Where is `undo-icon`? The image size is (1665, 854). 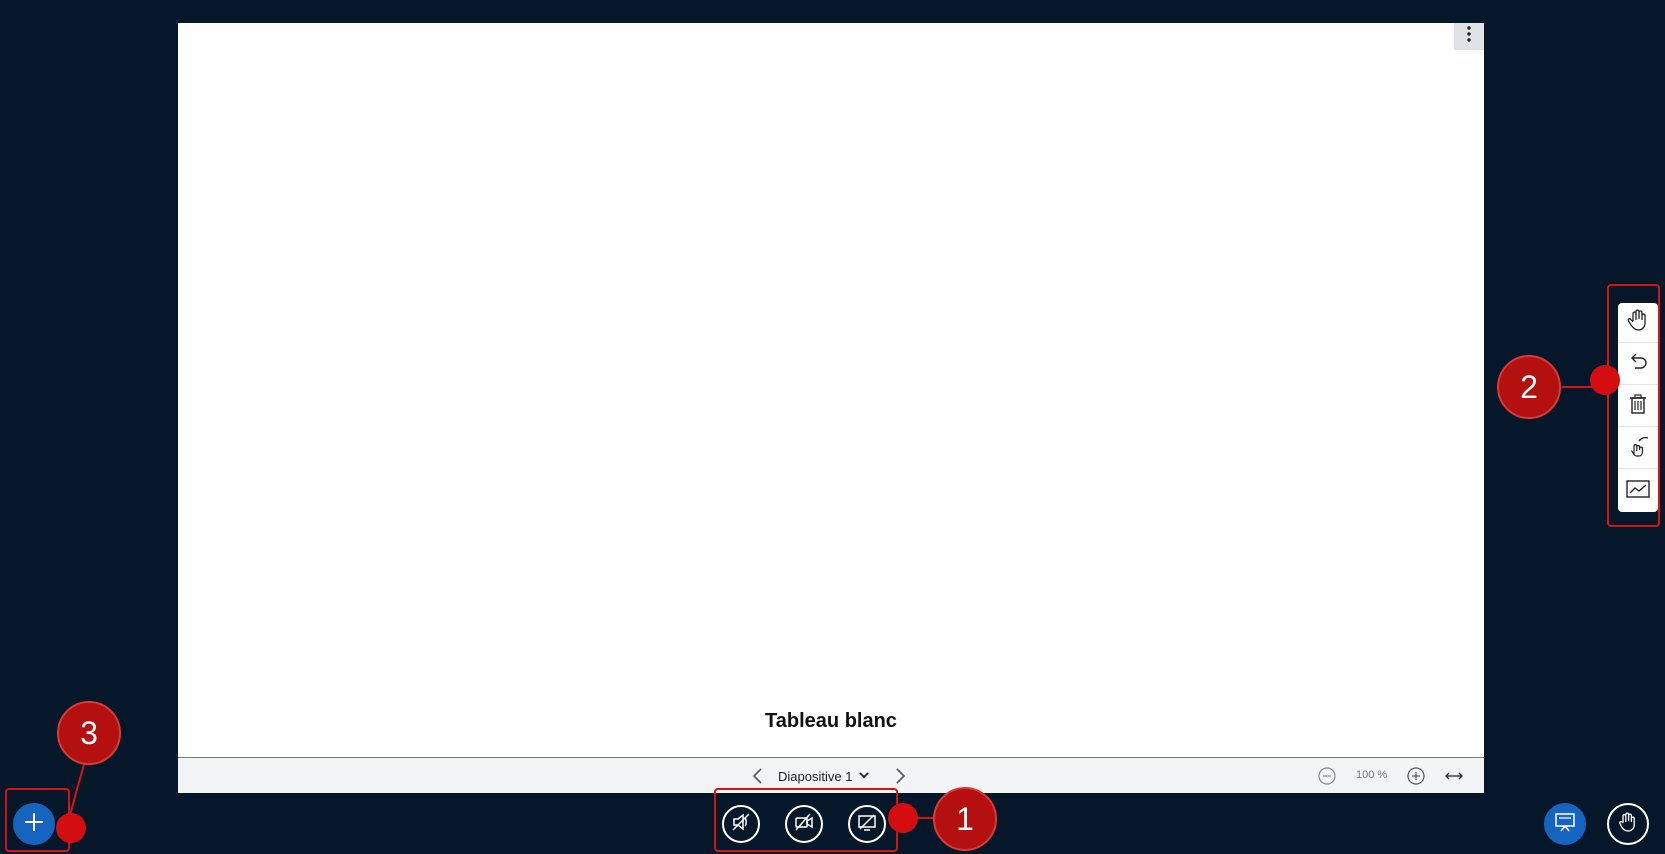
undo-icon is located at coordinates (1638, 364).